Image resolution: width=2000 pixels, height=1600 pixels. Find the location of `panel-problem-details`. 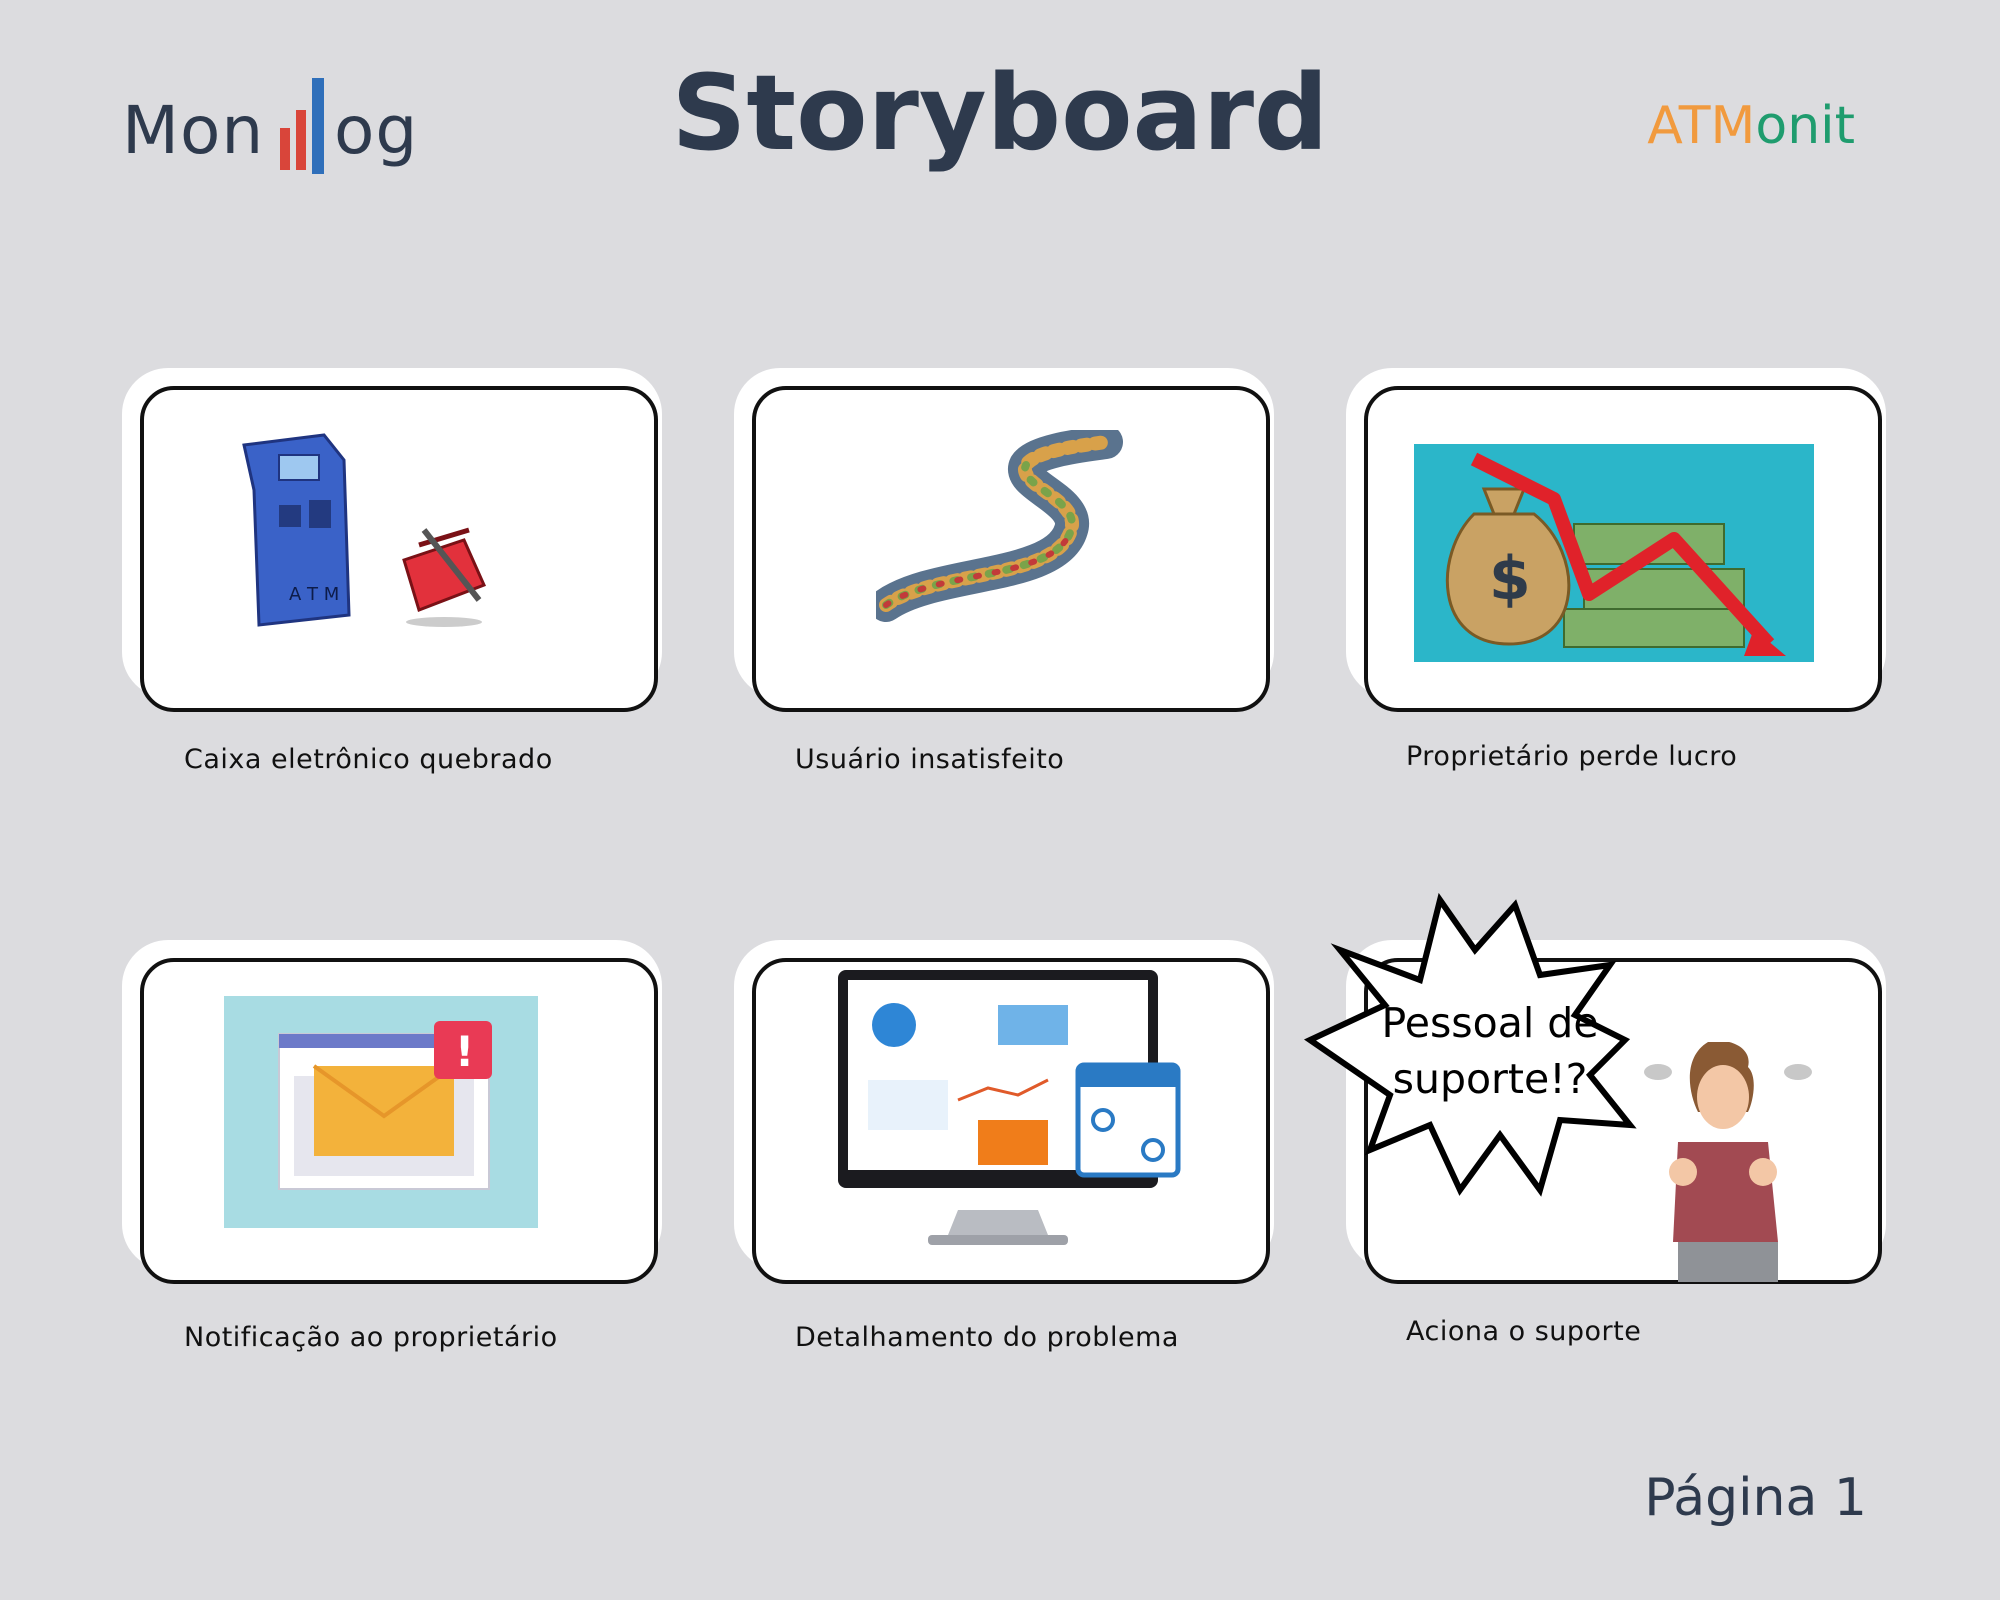

panel-problem-details is located at coordinates (1004, 1114).